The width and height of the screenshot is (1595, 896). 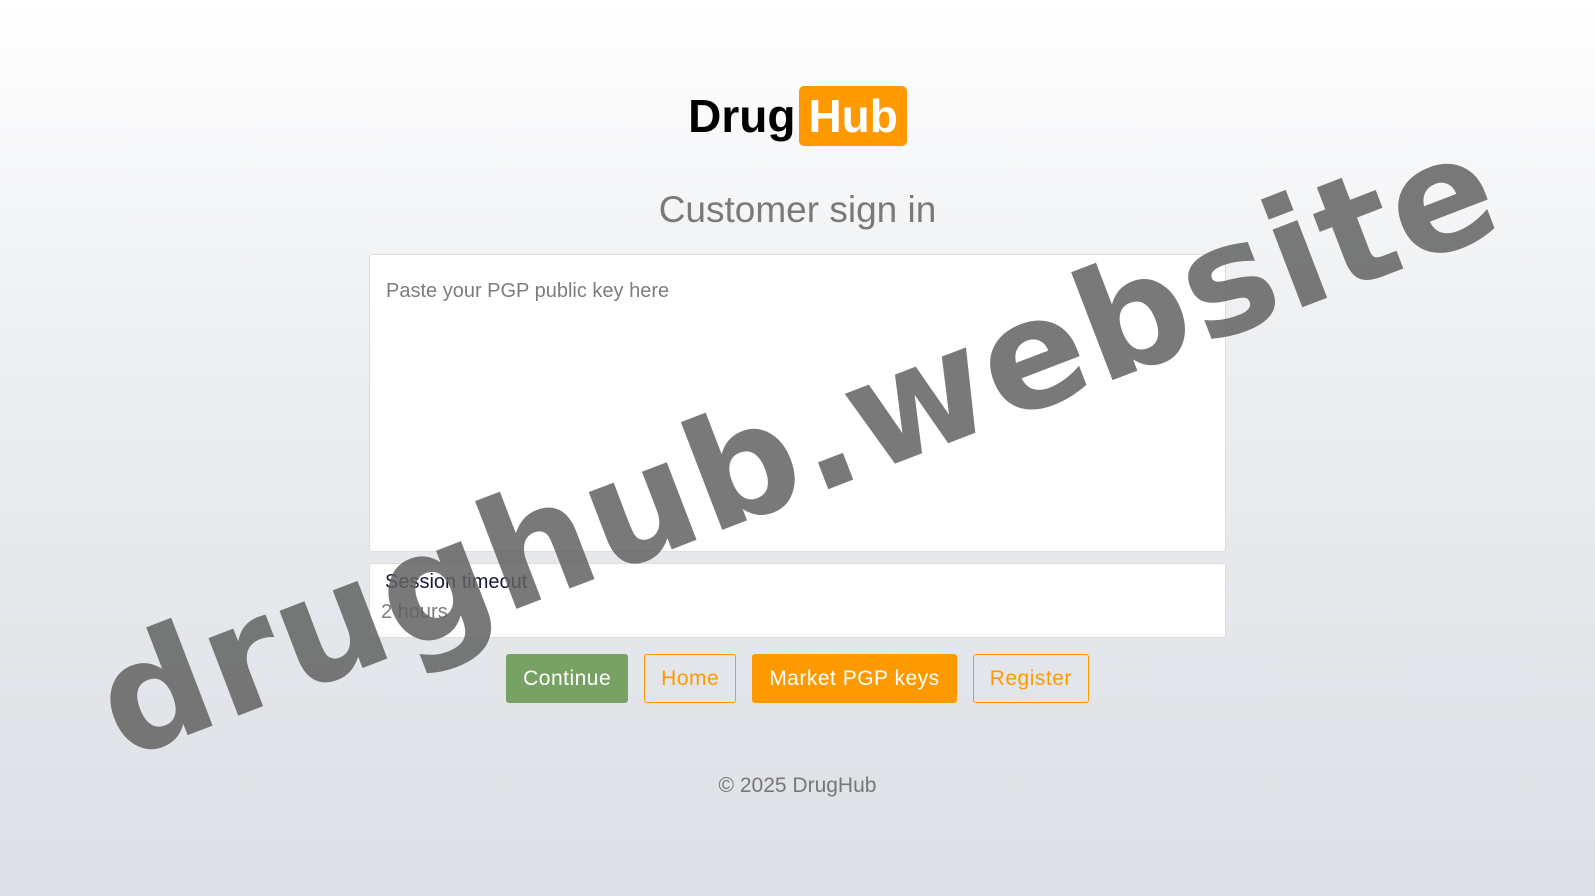 What do you see at coordinates (1030, 678) in the screenshot?
I see `register-button: Register` at bounding box center [1030, 678].